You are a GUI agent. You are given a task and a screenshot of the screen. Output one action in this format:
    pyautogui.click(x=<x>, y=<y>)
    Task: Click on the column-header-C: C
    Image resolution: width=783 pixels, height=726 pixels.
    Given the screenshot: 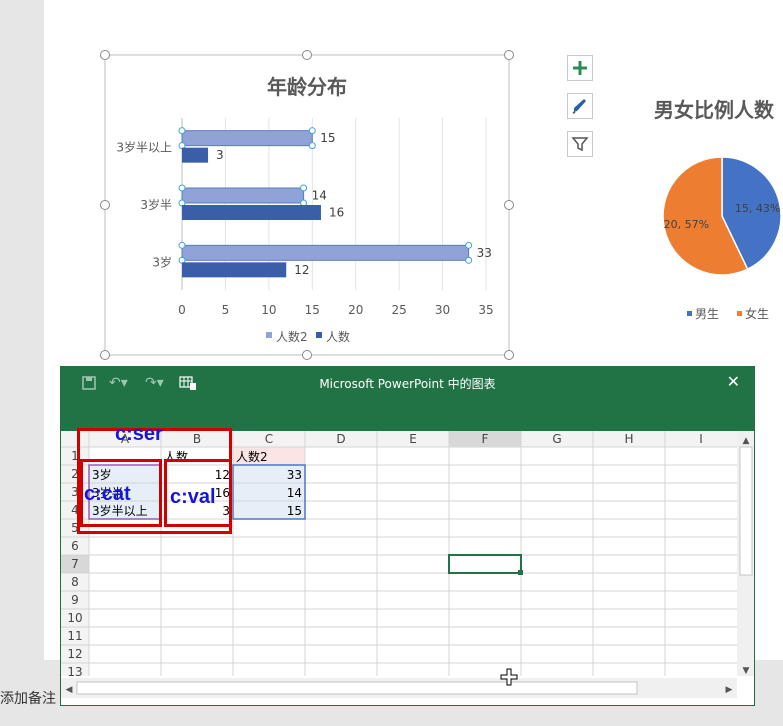 What is the action you would take?
    pyautogui.click(x=269, y=439)
    